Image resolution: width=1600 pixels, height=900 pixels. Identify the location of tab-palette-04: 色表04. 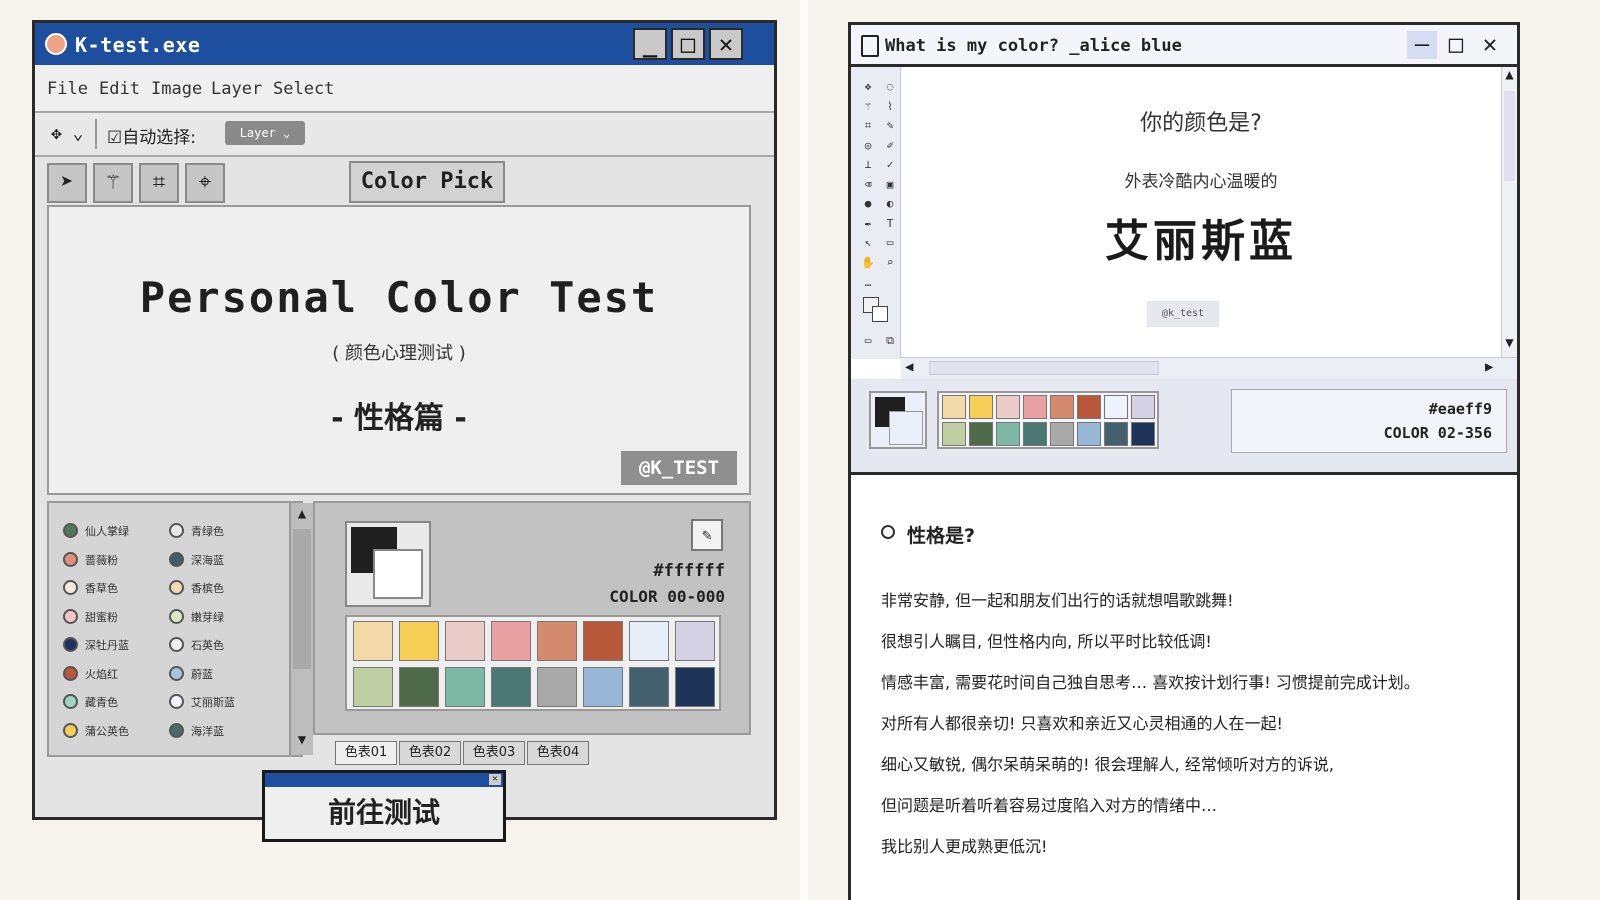
(558, 753).